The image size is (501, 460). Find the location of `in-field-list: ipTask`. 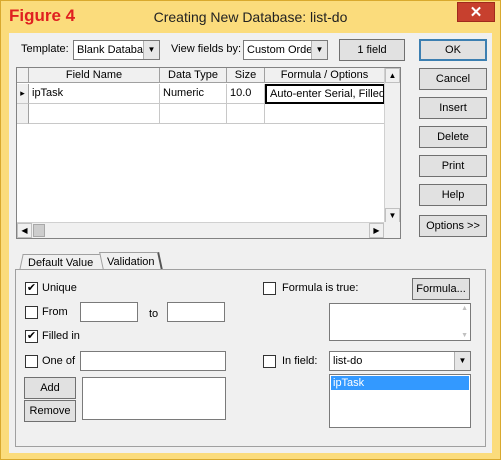

in-field-list: ipTask is located at coordinates (400, 401).